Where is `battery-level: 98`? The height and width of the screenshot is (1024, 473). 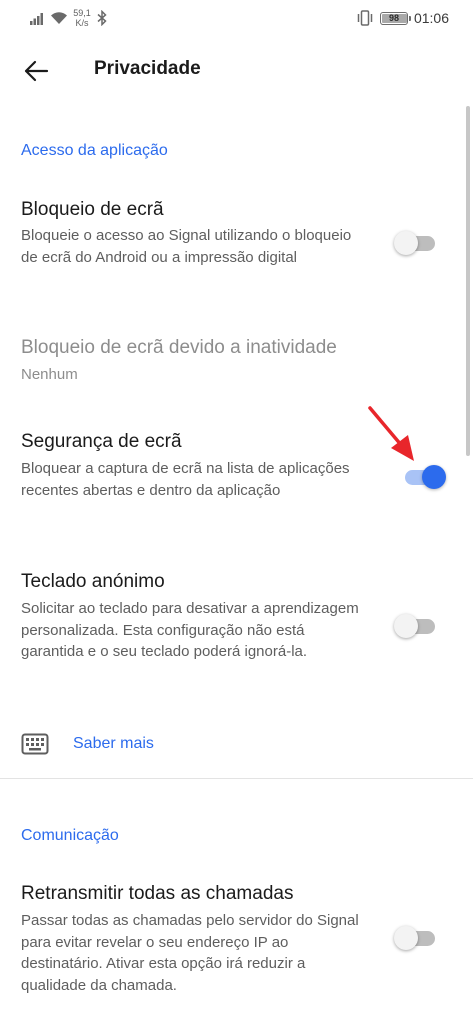
battery-level: 98 is located at coordinates (393, 18).